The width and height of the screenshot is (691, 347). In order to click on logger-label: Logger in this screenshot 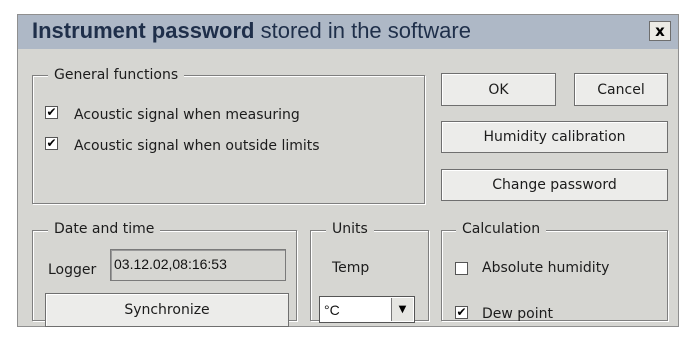, I will do `click(72, 270)`.